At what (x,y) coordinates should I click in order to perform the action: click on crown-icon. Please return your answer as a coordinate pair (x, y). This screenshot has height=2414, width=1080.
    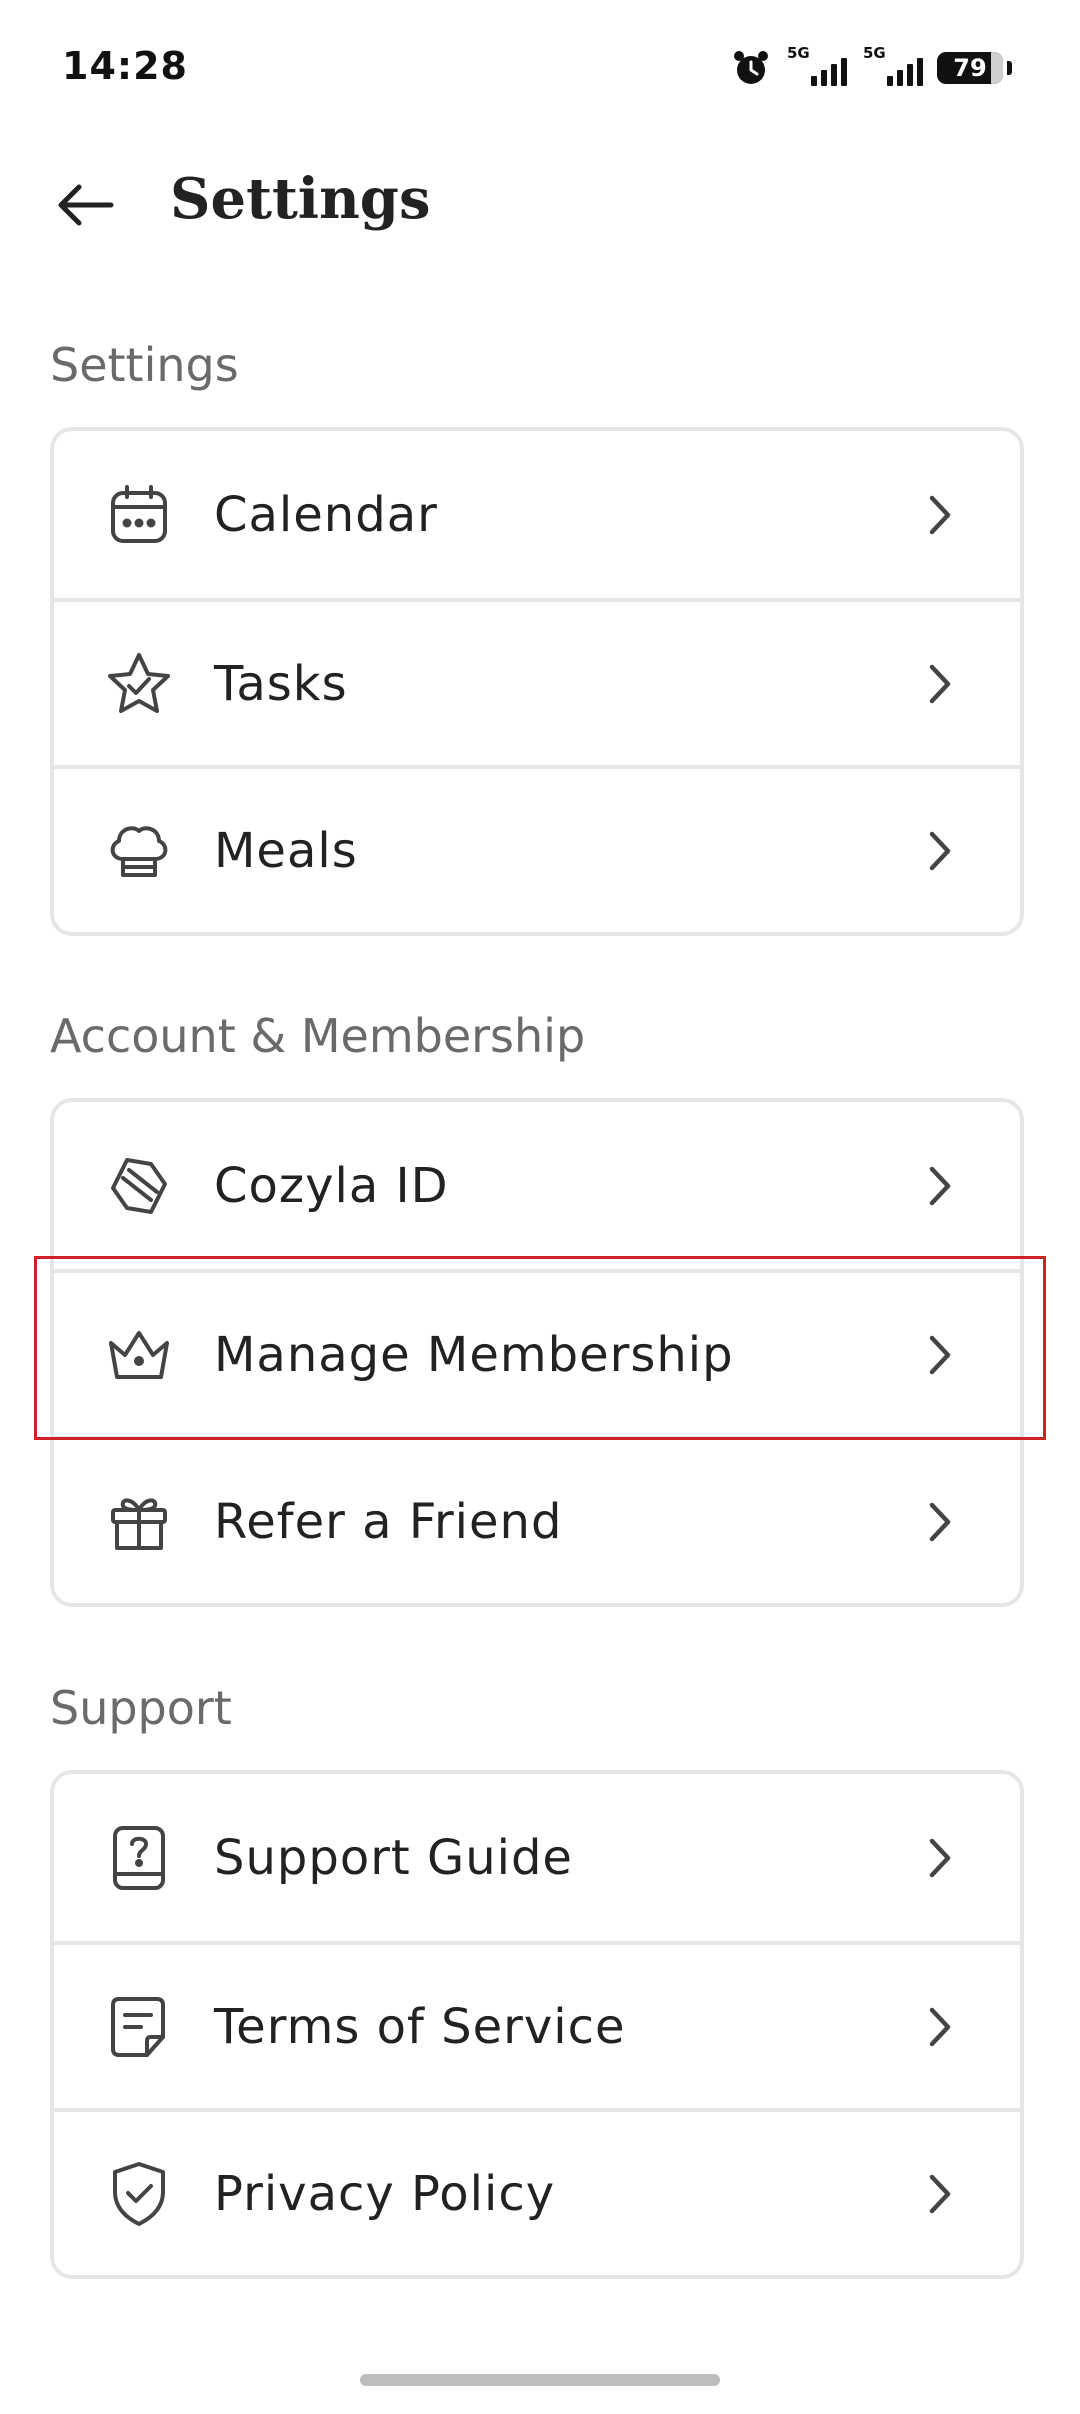
    Looking at the image, I should click on (139, 1355).